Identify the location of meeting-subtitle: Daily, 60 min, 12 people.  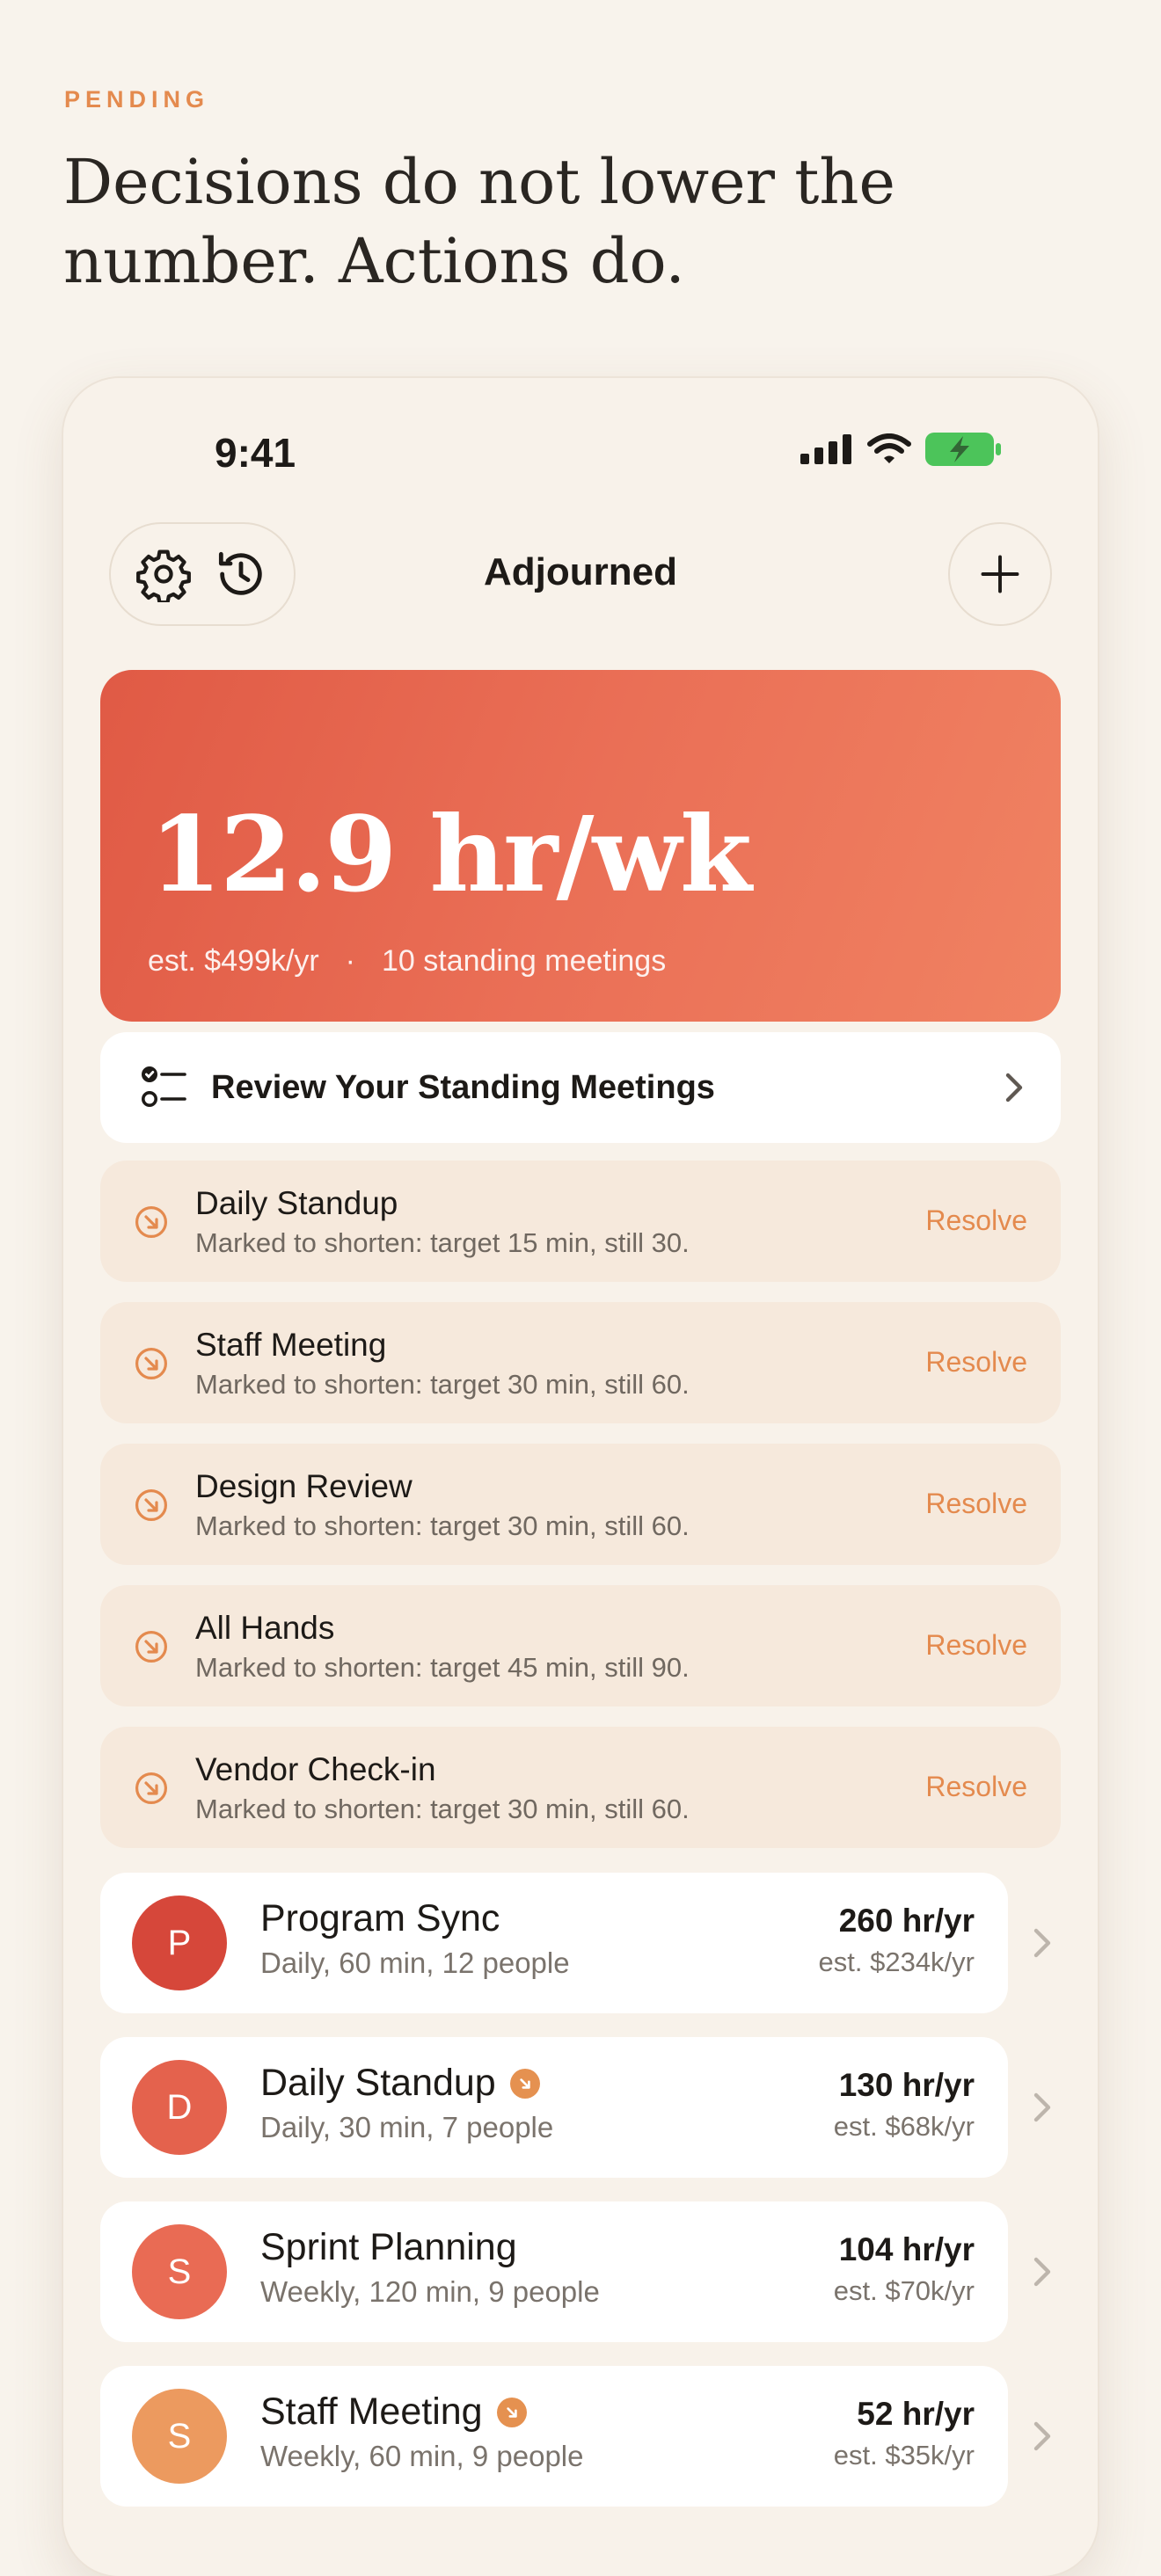
(415, 1963).